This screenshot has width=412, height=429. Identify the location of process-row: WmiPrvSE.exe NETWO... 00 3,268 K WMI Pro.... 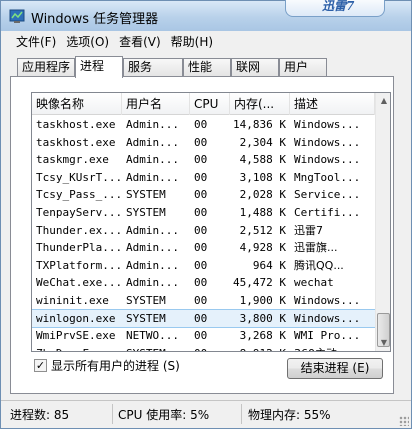
(203, 336).